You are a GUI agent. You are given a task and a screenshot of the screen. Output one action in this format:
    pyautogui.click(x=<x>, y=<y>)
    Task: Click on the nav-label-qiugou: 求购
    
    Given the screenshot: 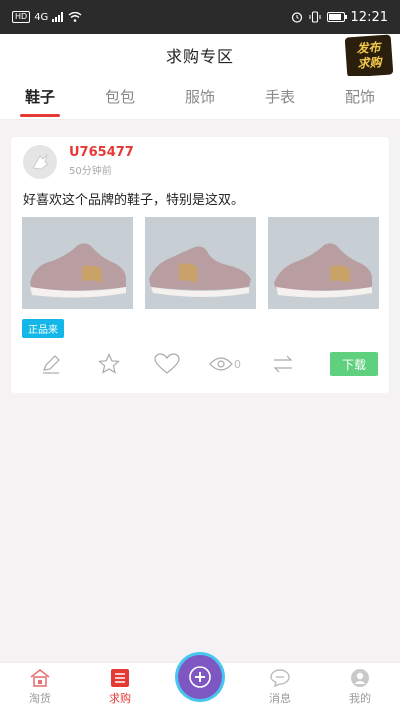 What is the action you would take?
    pyautogui.click(x=120, y=698)
    